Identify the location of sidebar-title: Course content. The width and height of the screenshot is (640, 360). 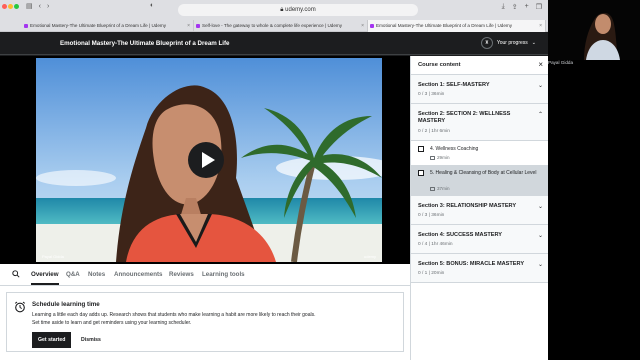
(439, 65).